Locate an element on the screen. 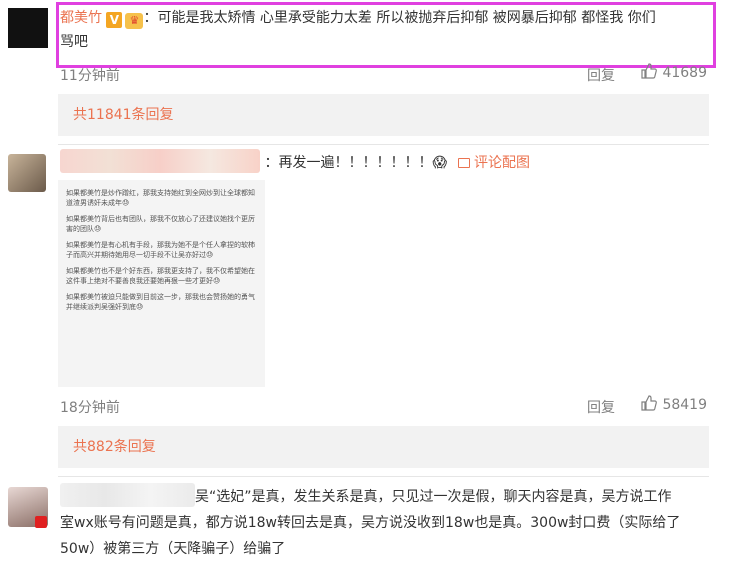 This screenshot has height=562, width=736. comment-body-cont: 50w）被第三方（天降骗子）给骗了 is located at coordinates (173, 549).